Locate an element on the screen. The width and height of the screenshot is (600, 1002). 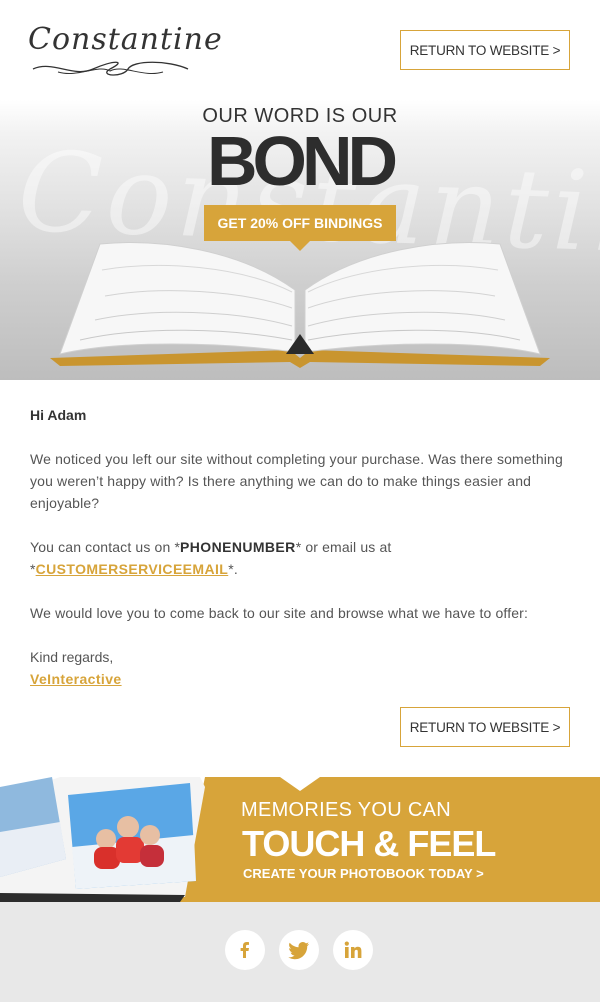
constantine-logo: Constantine is located at coordinates (125, 51).